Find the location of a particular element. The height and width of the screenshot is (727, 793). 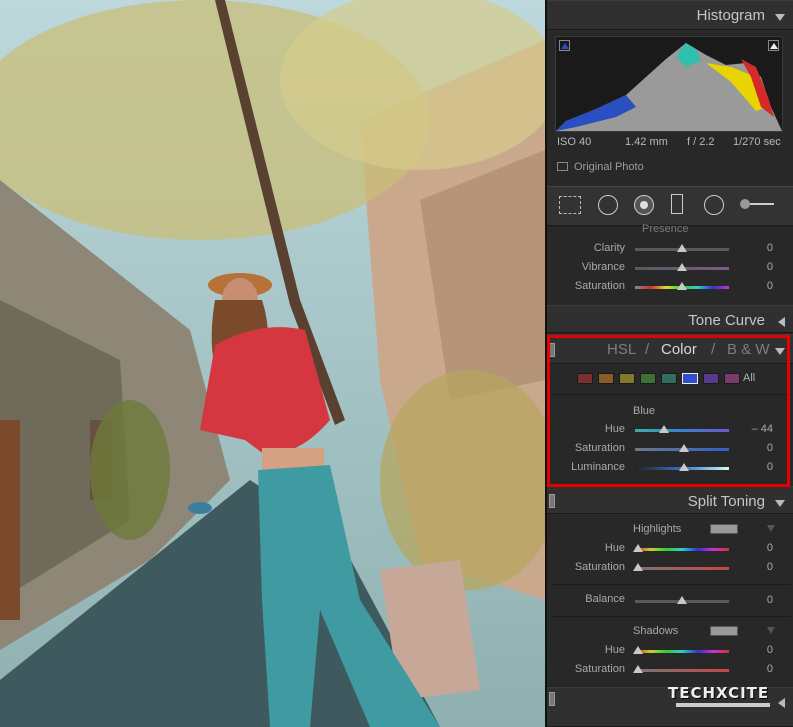

highlight-clipping-icon is located at coordinates (773, 45).